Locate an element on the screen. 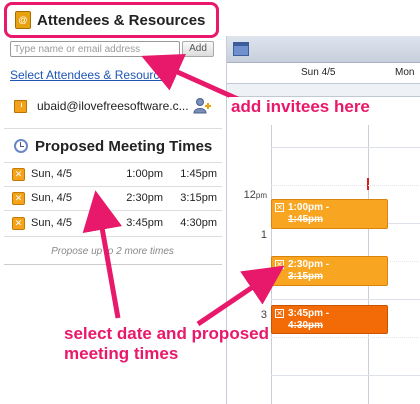  proposed-time-row: ✕ Sun, 4/5 3:45pm 4:30pm is located at coordinates (114, 223).